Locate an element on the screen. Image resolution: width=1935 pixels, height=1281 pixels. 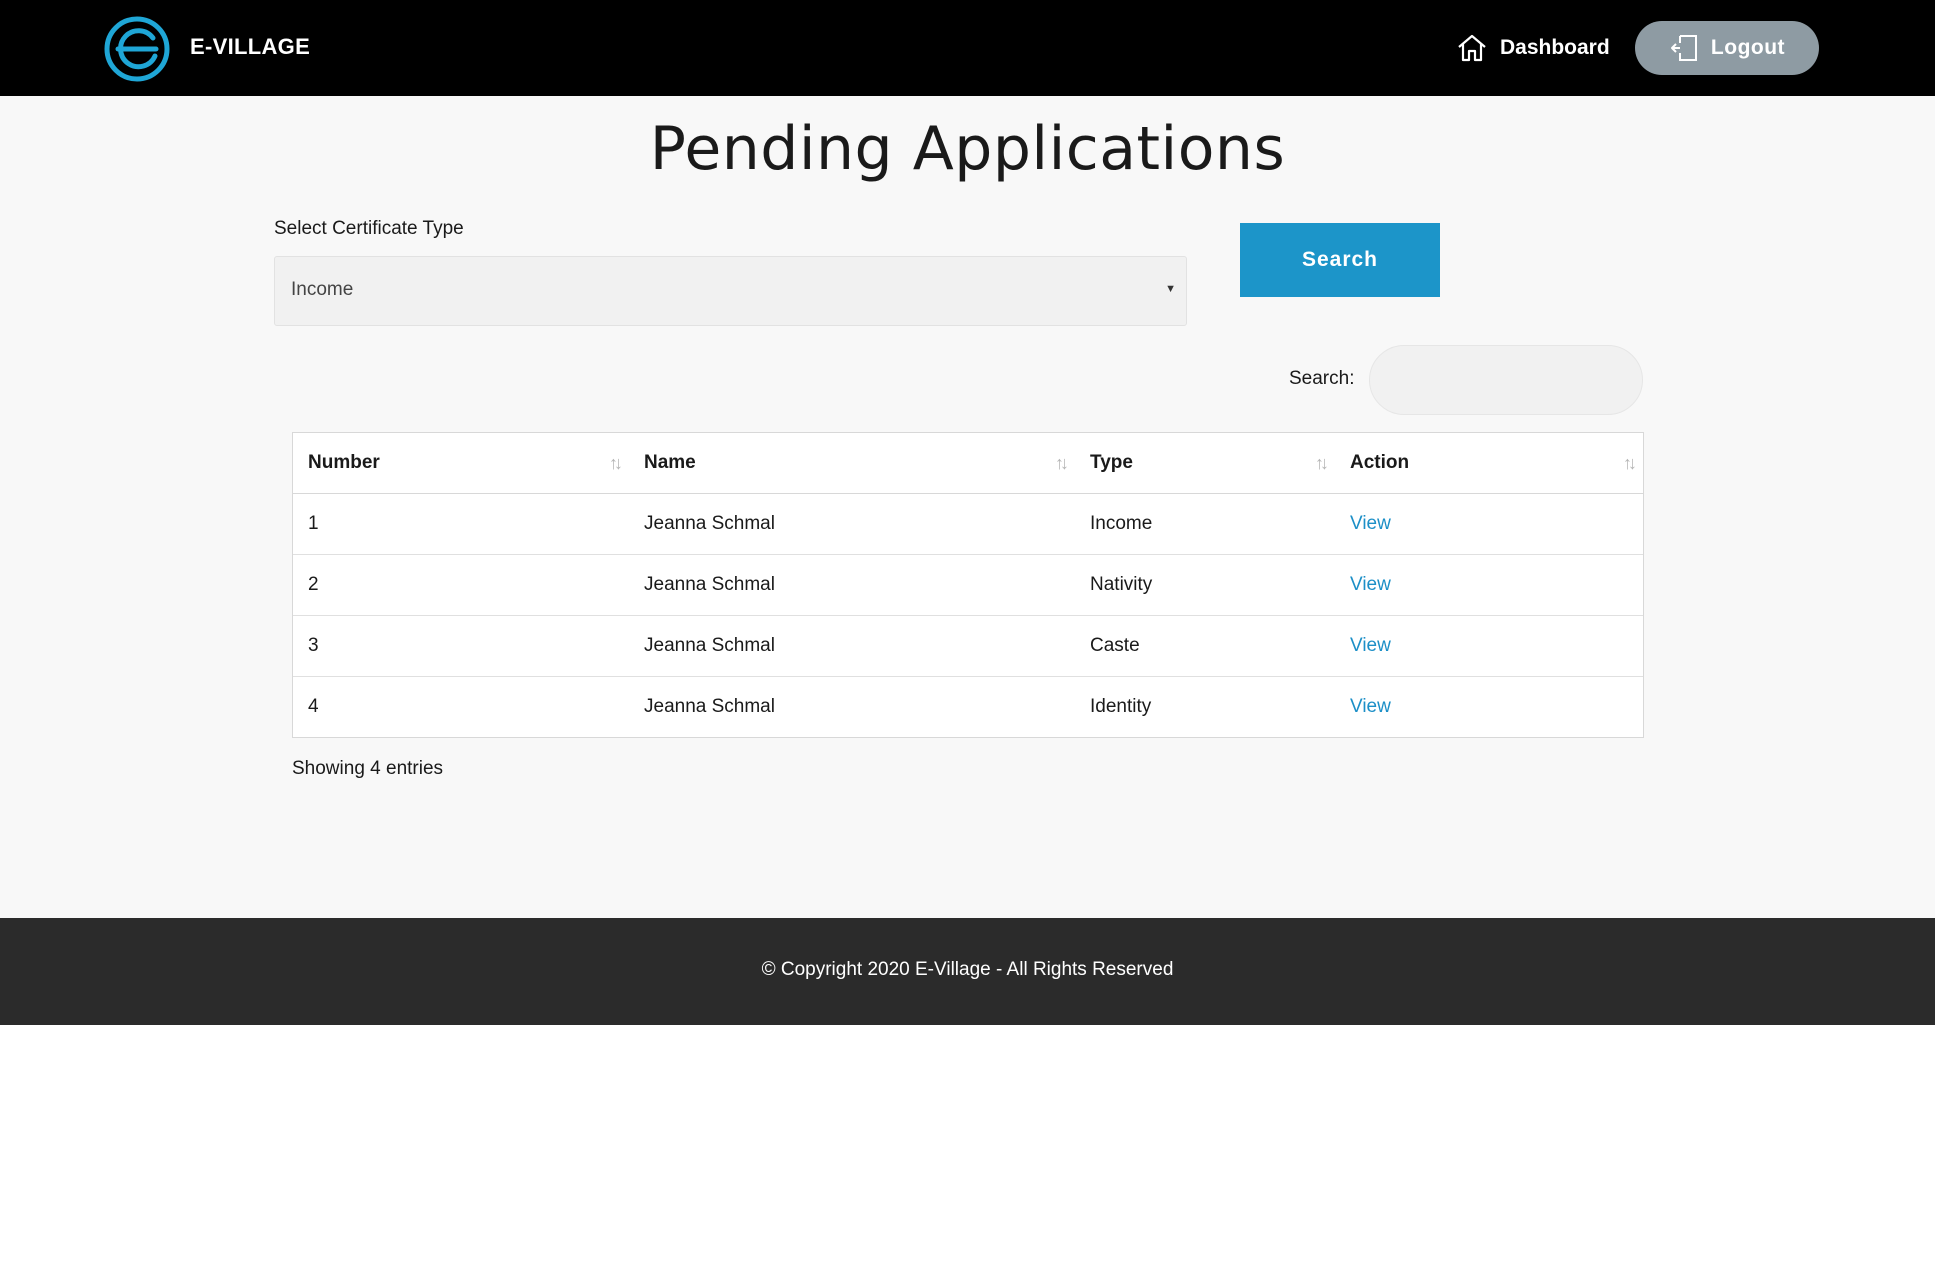
dashboard-link: Dashboard is located at coordinates (1533, 48).